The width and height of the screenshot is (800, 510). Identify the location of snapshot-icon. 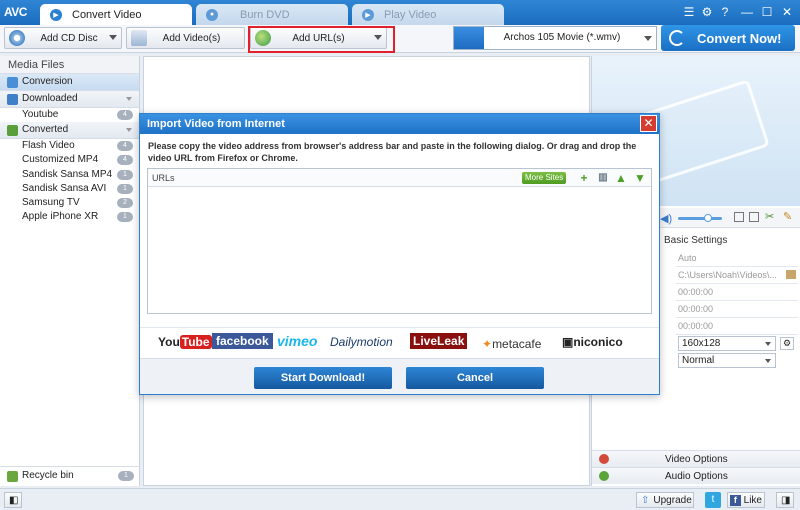
(739, 217).